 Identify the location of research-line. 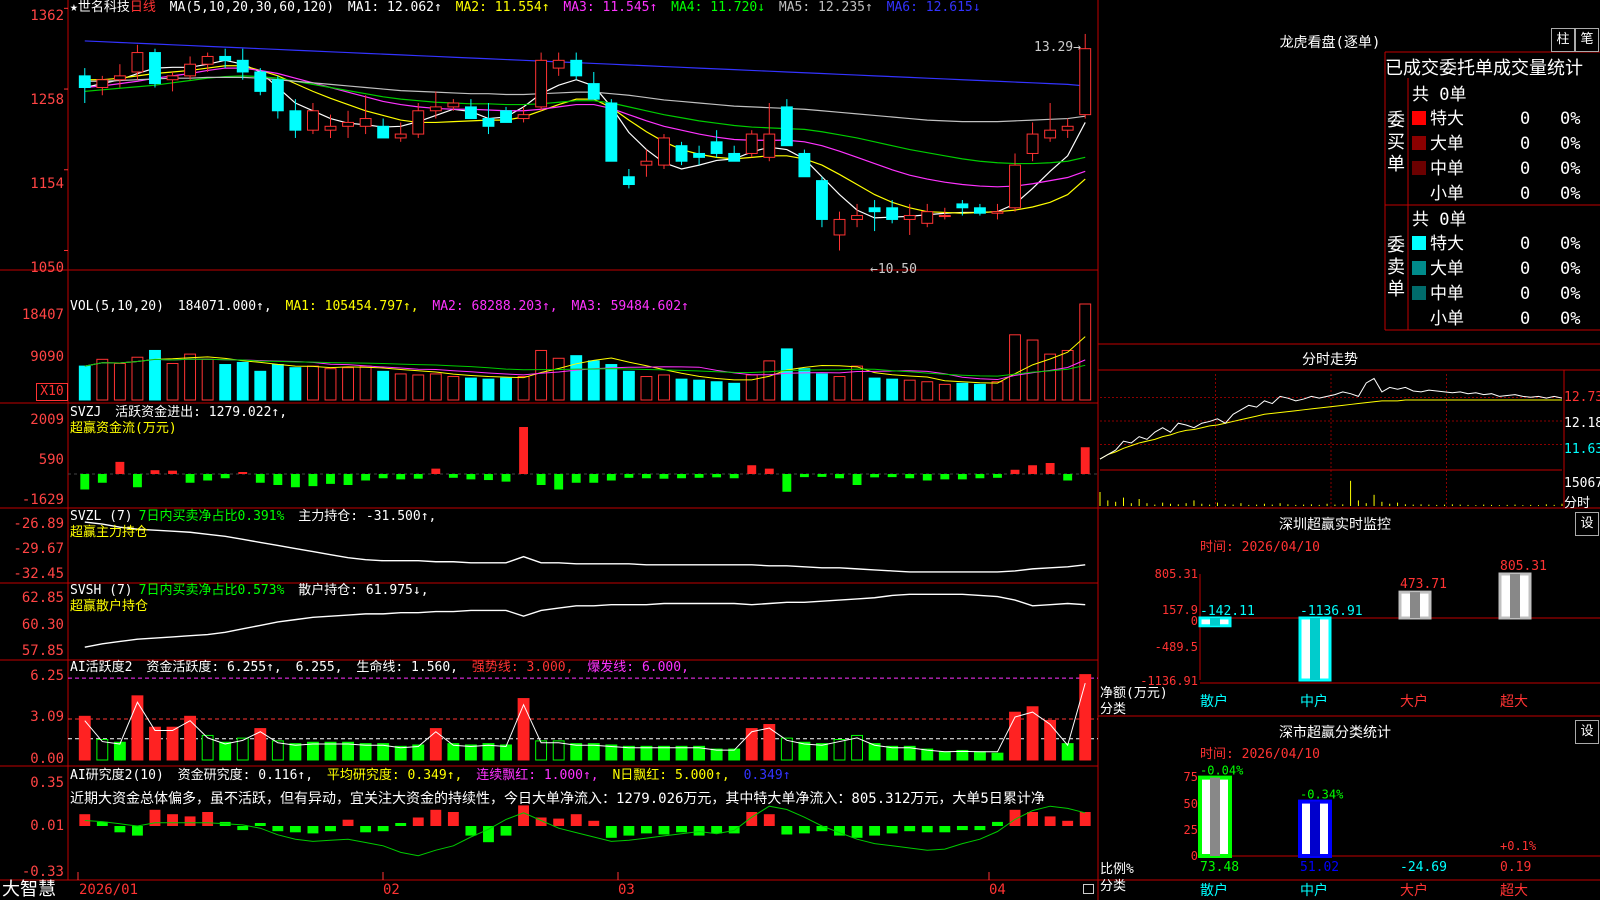
(585, 831).